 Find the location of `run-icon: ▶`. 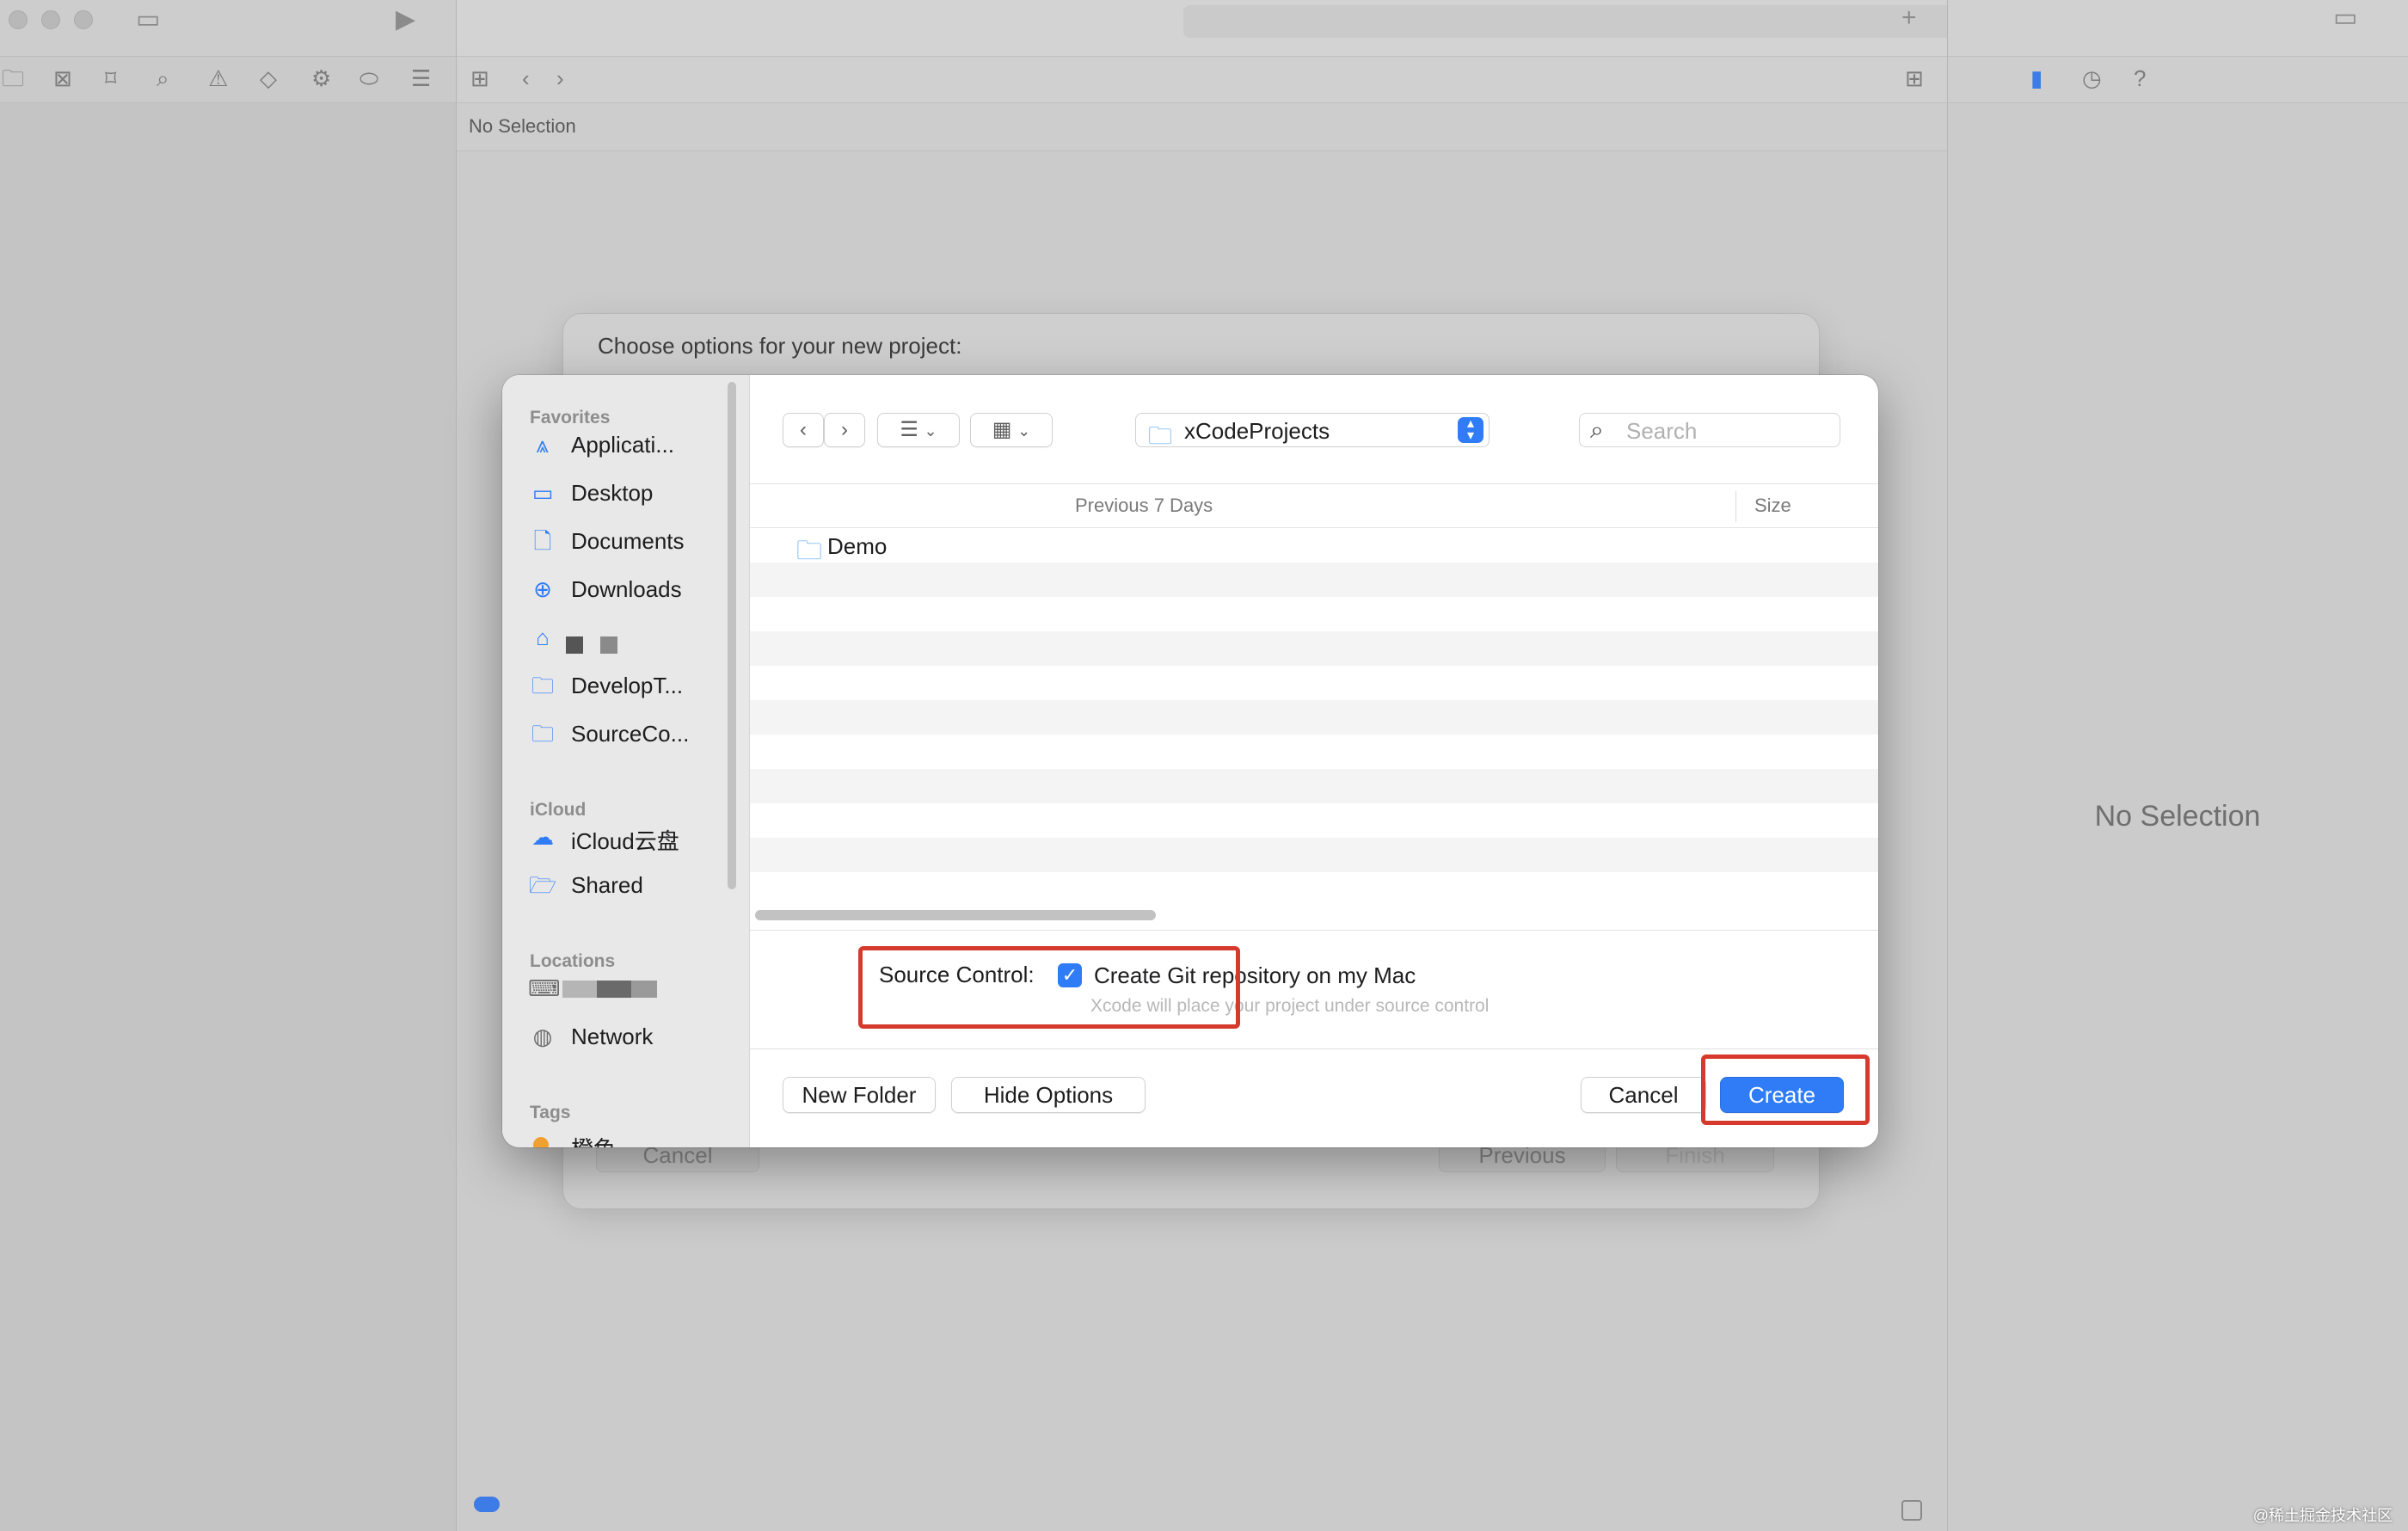

run-icon: ▶ is located at coordinates (406, 20).